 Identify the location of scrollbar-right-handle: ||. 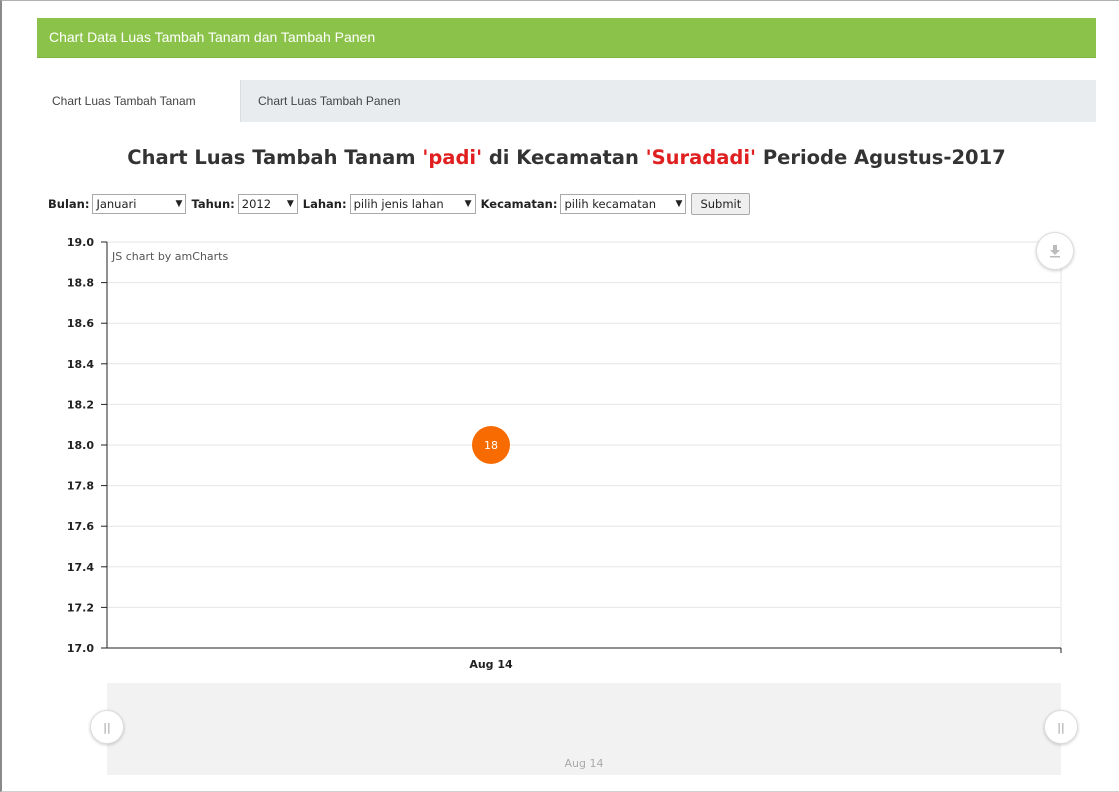
(1061, 727).